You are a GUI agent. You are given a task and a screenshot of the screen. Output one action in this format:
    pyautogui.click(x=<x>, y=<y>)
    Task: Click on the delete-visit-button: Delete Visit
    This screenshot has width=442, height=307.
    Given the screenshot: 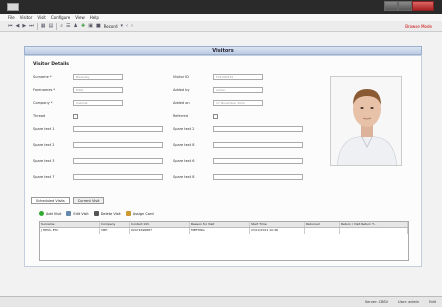 What is the action you would take?
    pyautogui.click(x=107, y=213)
    